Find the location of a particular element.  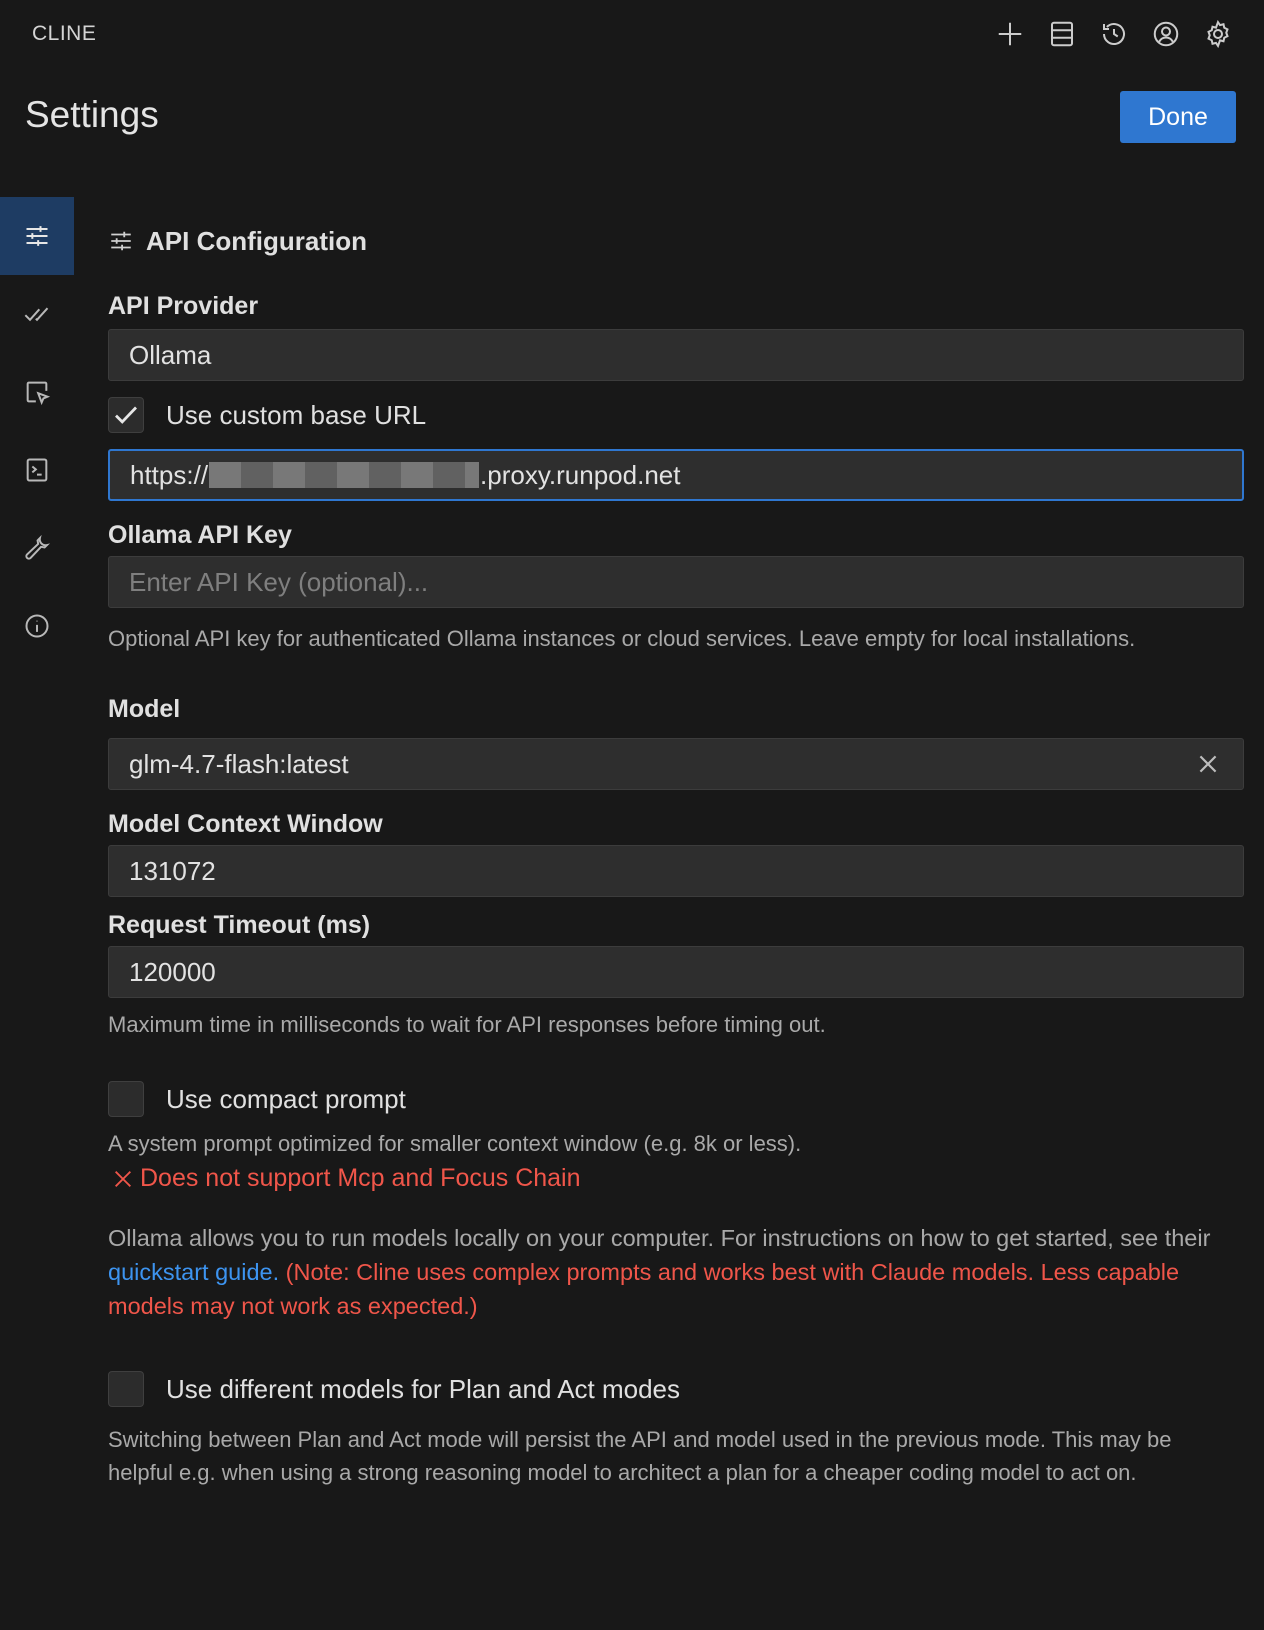

context-window-value: 131072 is located at coordinates (172, 870).